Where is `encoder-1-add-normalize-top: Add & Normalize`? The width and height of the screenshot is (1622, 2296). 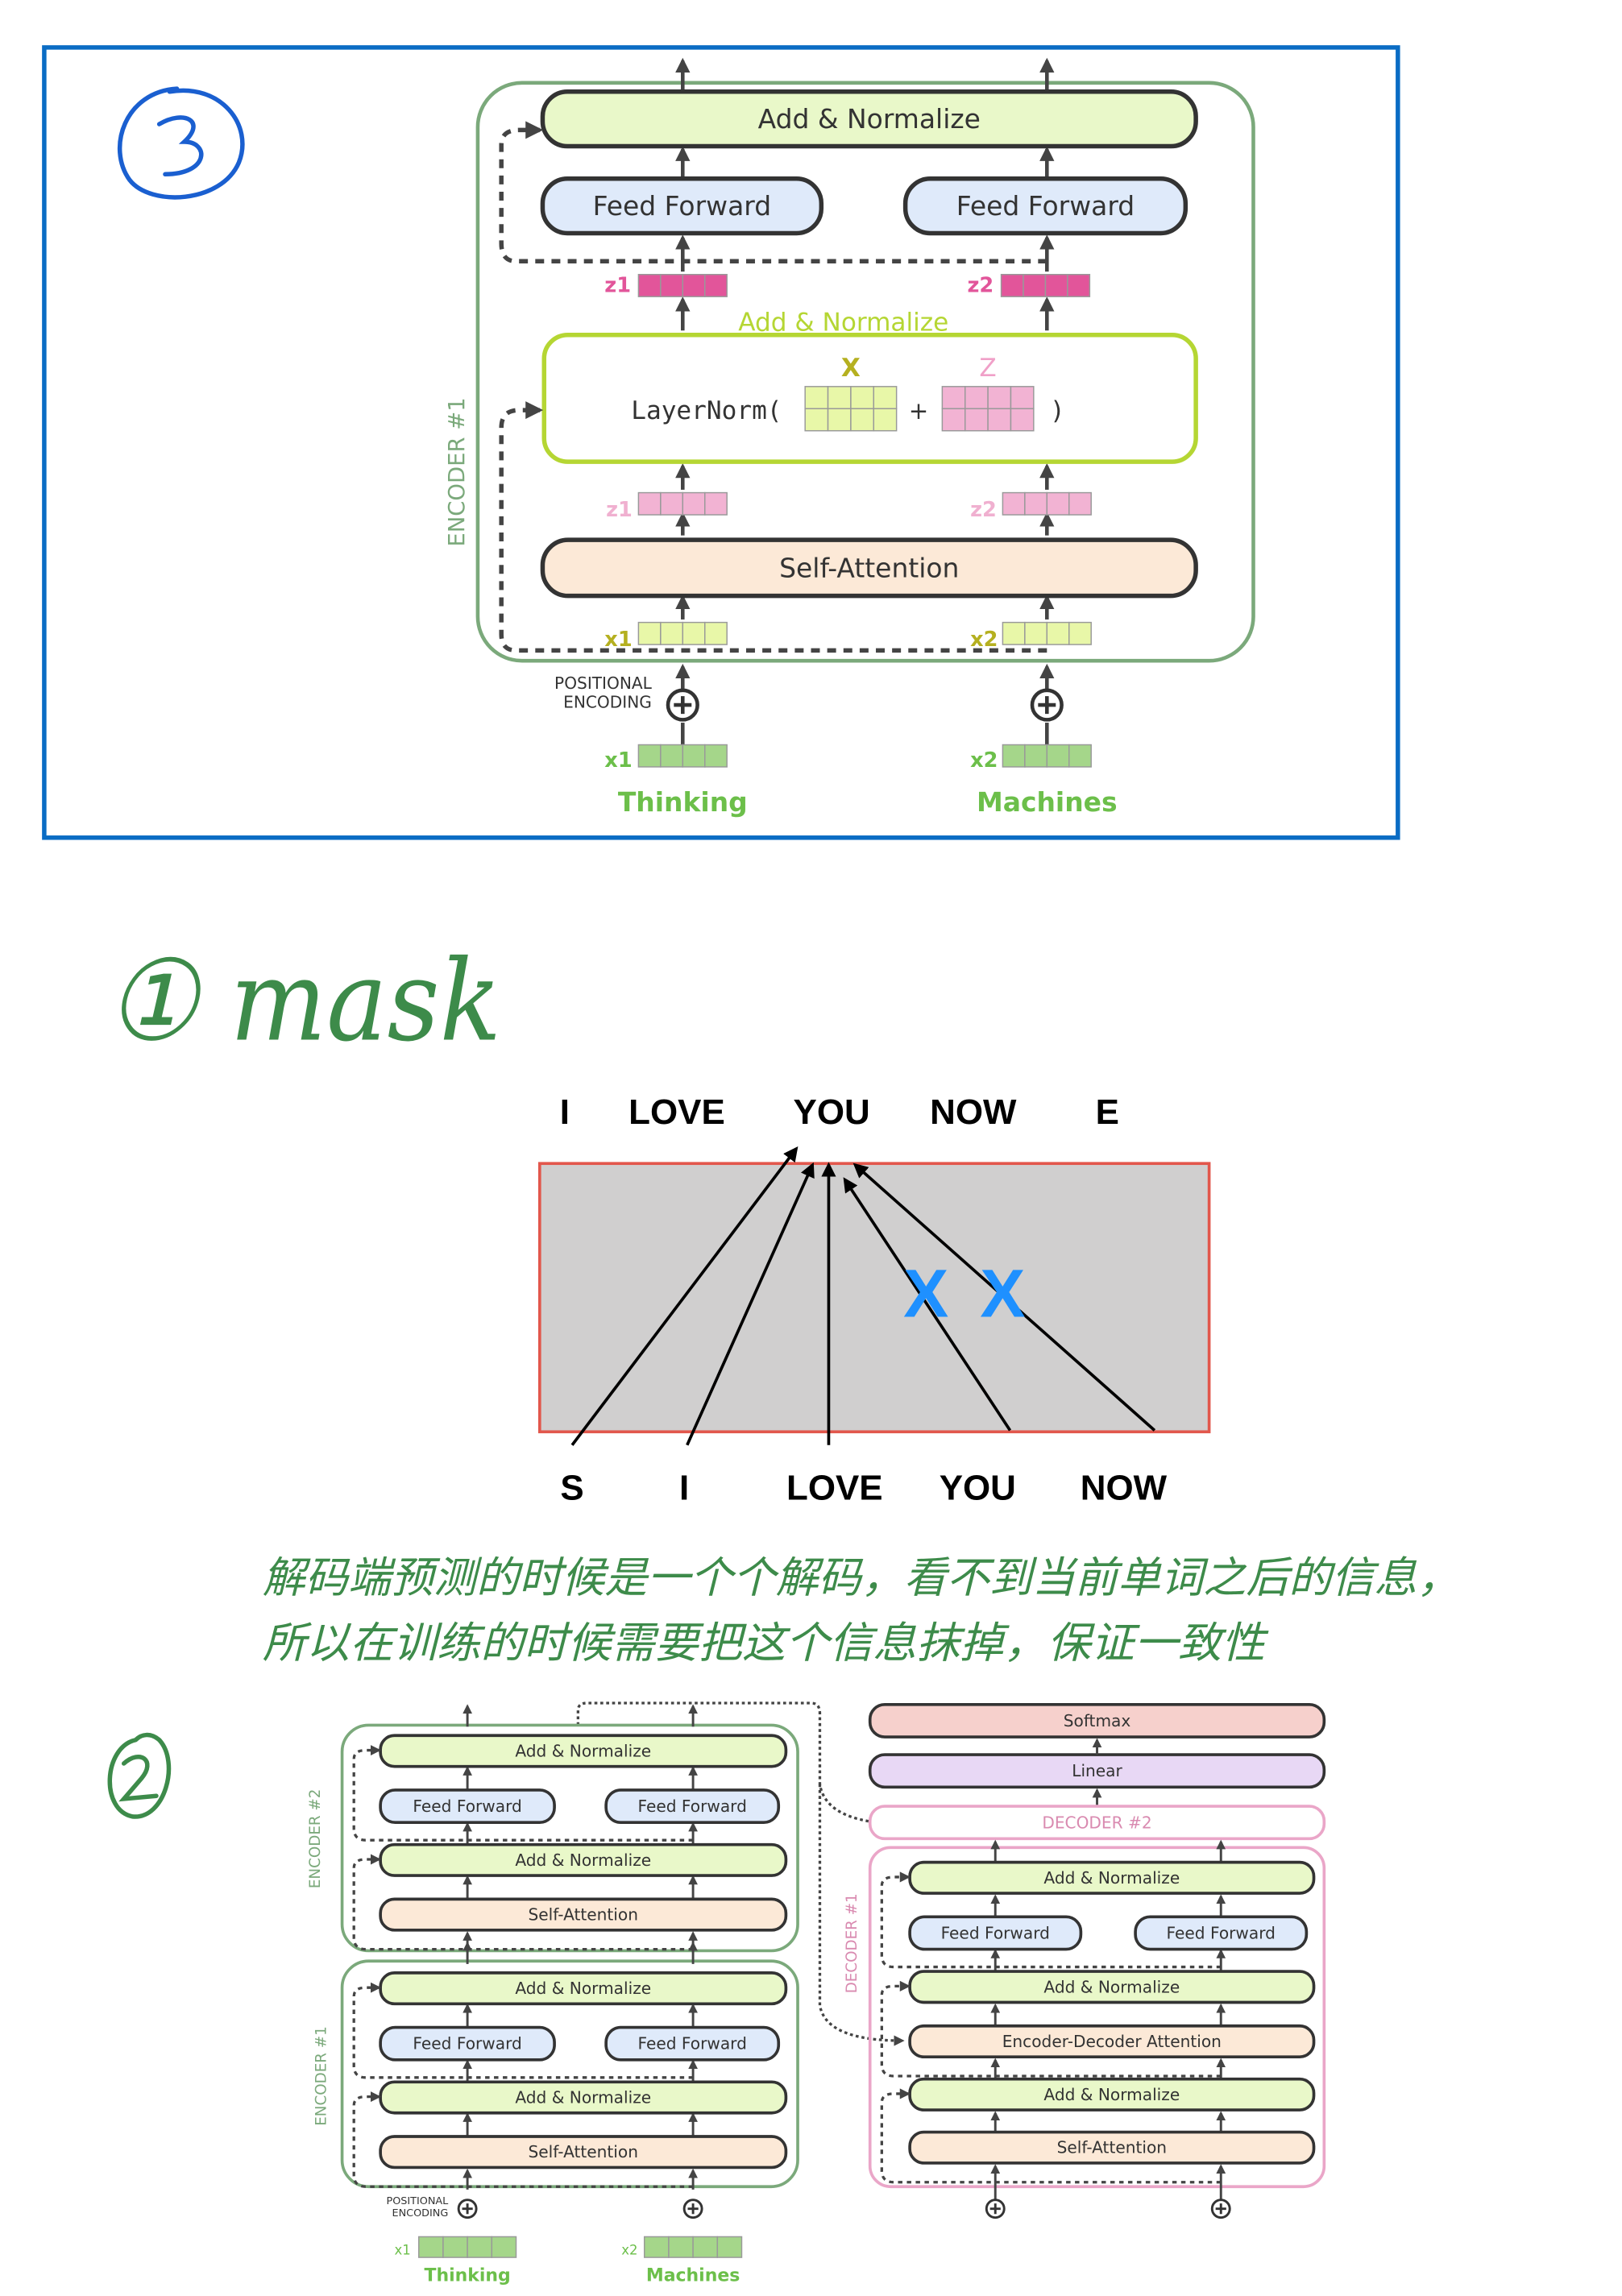 encoder-1-add-normalize-top: Add & Normalize is located at coordinates (583, 1989).